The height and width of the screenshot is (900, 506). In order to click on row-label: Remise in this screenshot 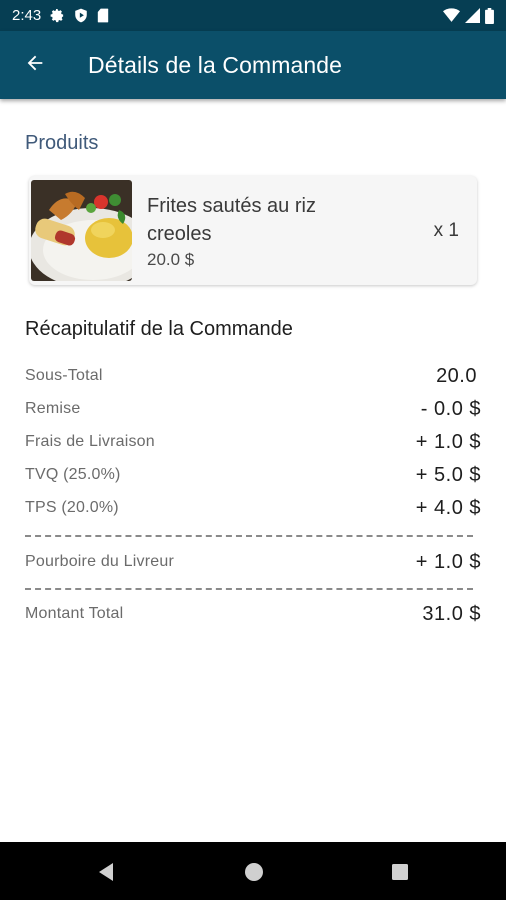, I will do `click(53, 408)`.